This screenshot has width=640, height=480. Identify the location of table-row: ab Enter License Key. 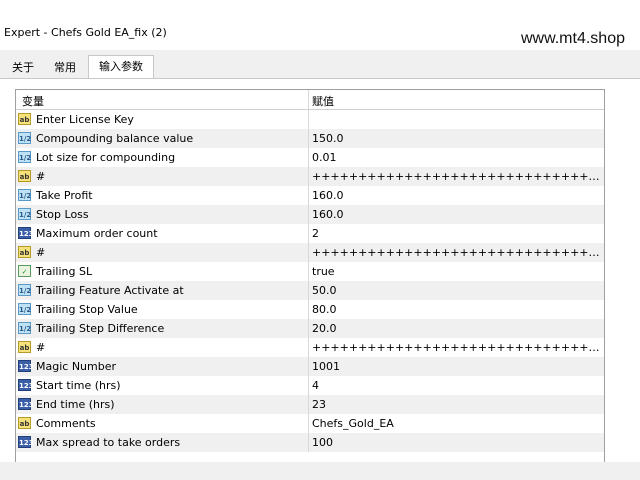
(310, 119).